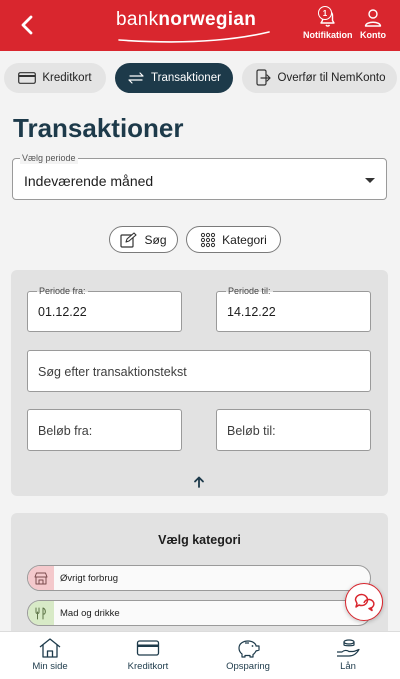 The height and width of the screenshot is (679, 400). I want to click on nav-label: Lån, so click(348, 666).